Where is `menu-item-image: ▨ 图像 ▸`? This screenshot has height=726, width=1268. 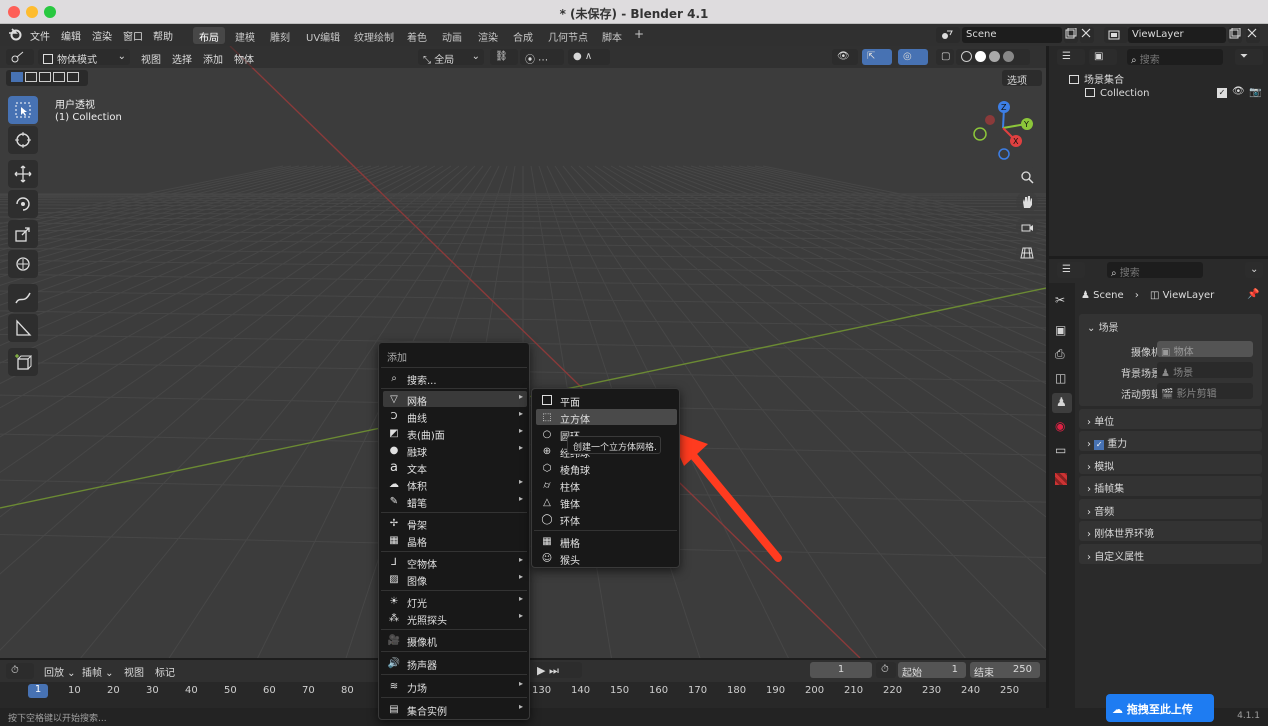
menu-item-image: ▨ 图像 ▸ is located at coordinates (455, 579).